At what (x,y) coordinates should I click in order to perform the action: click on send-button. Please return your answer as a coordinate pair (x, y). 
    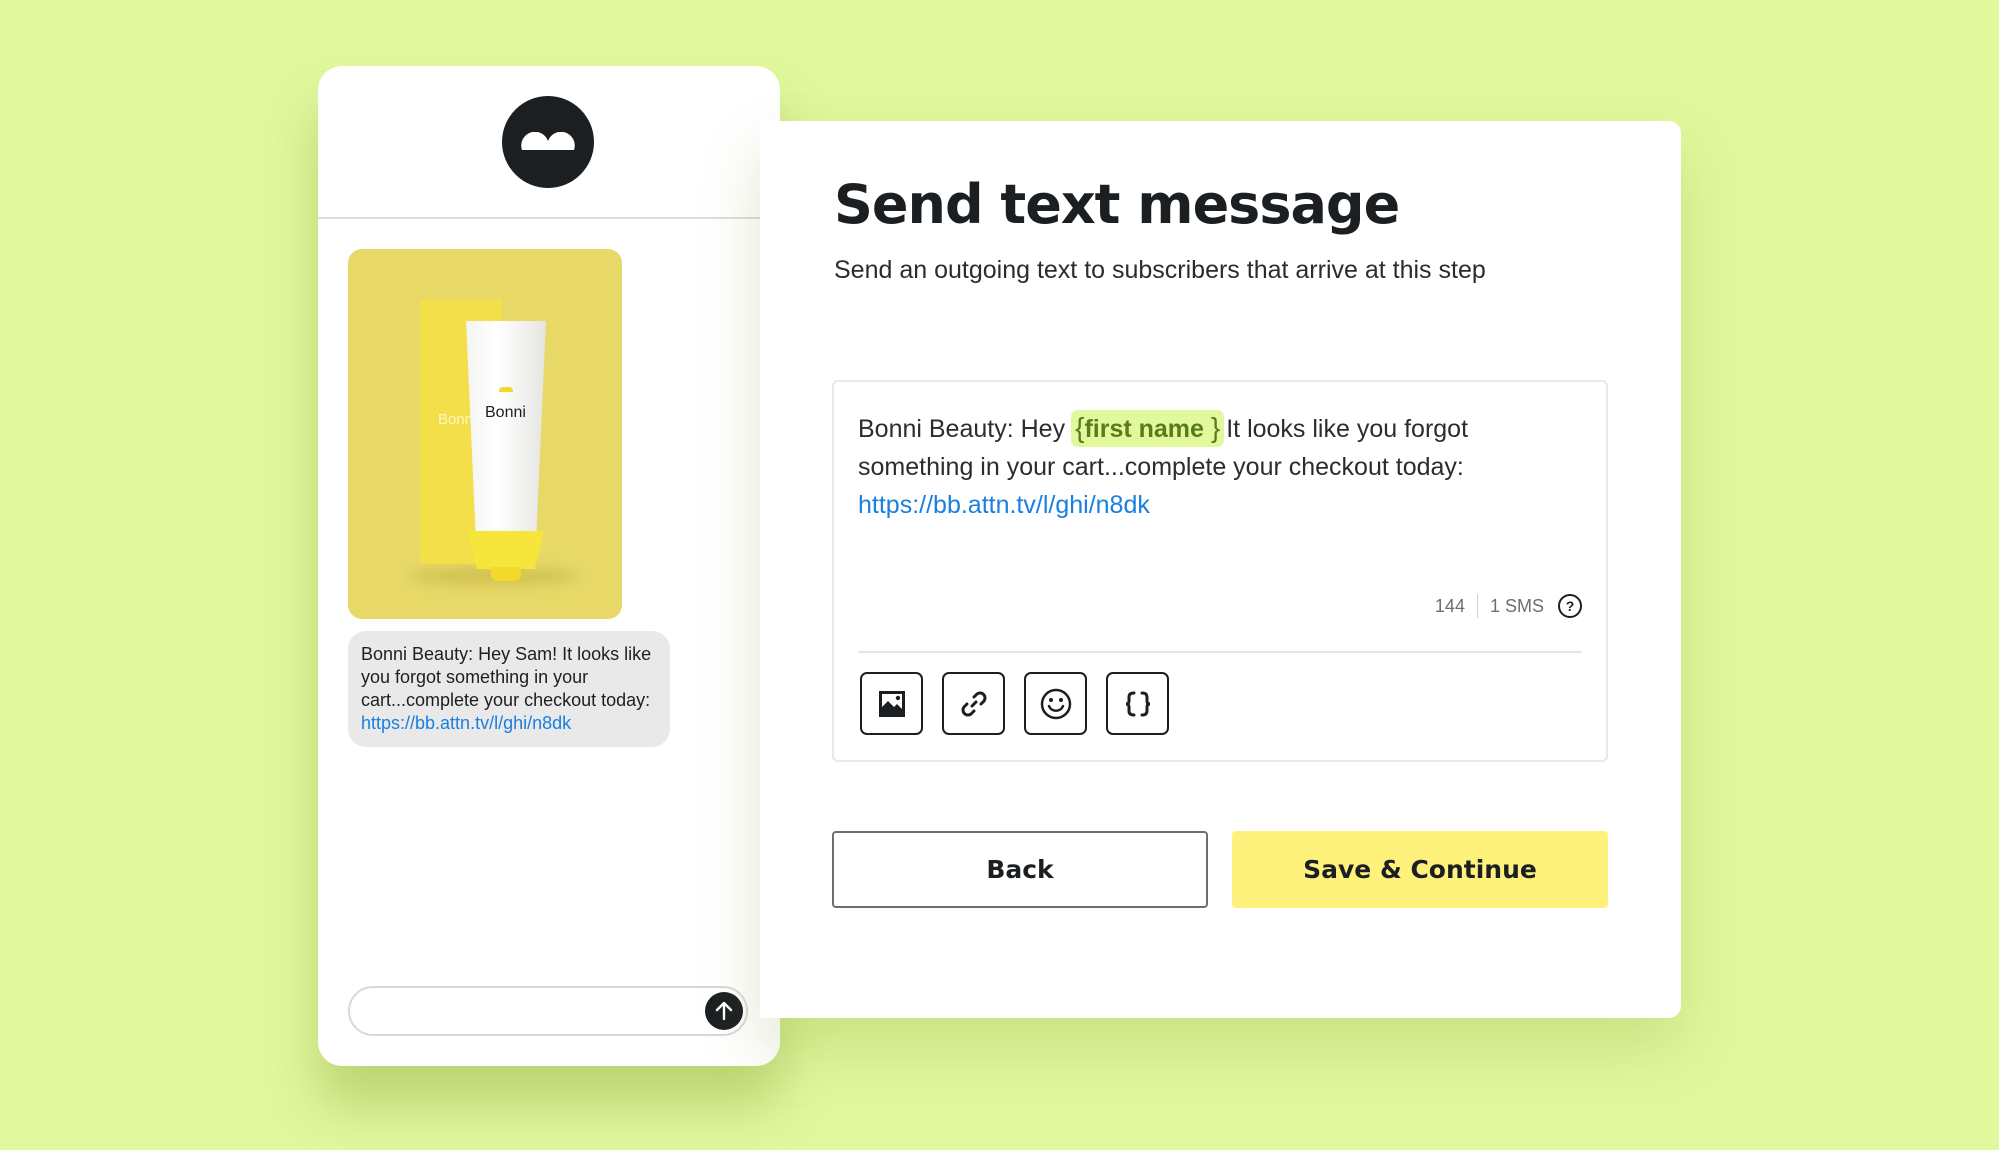
    Looking at the image, I should click on (724, 1011).